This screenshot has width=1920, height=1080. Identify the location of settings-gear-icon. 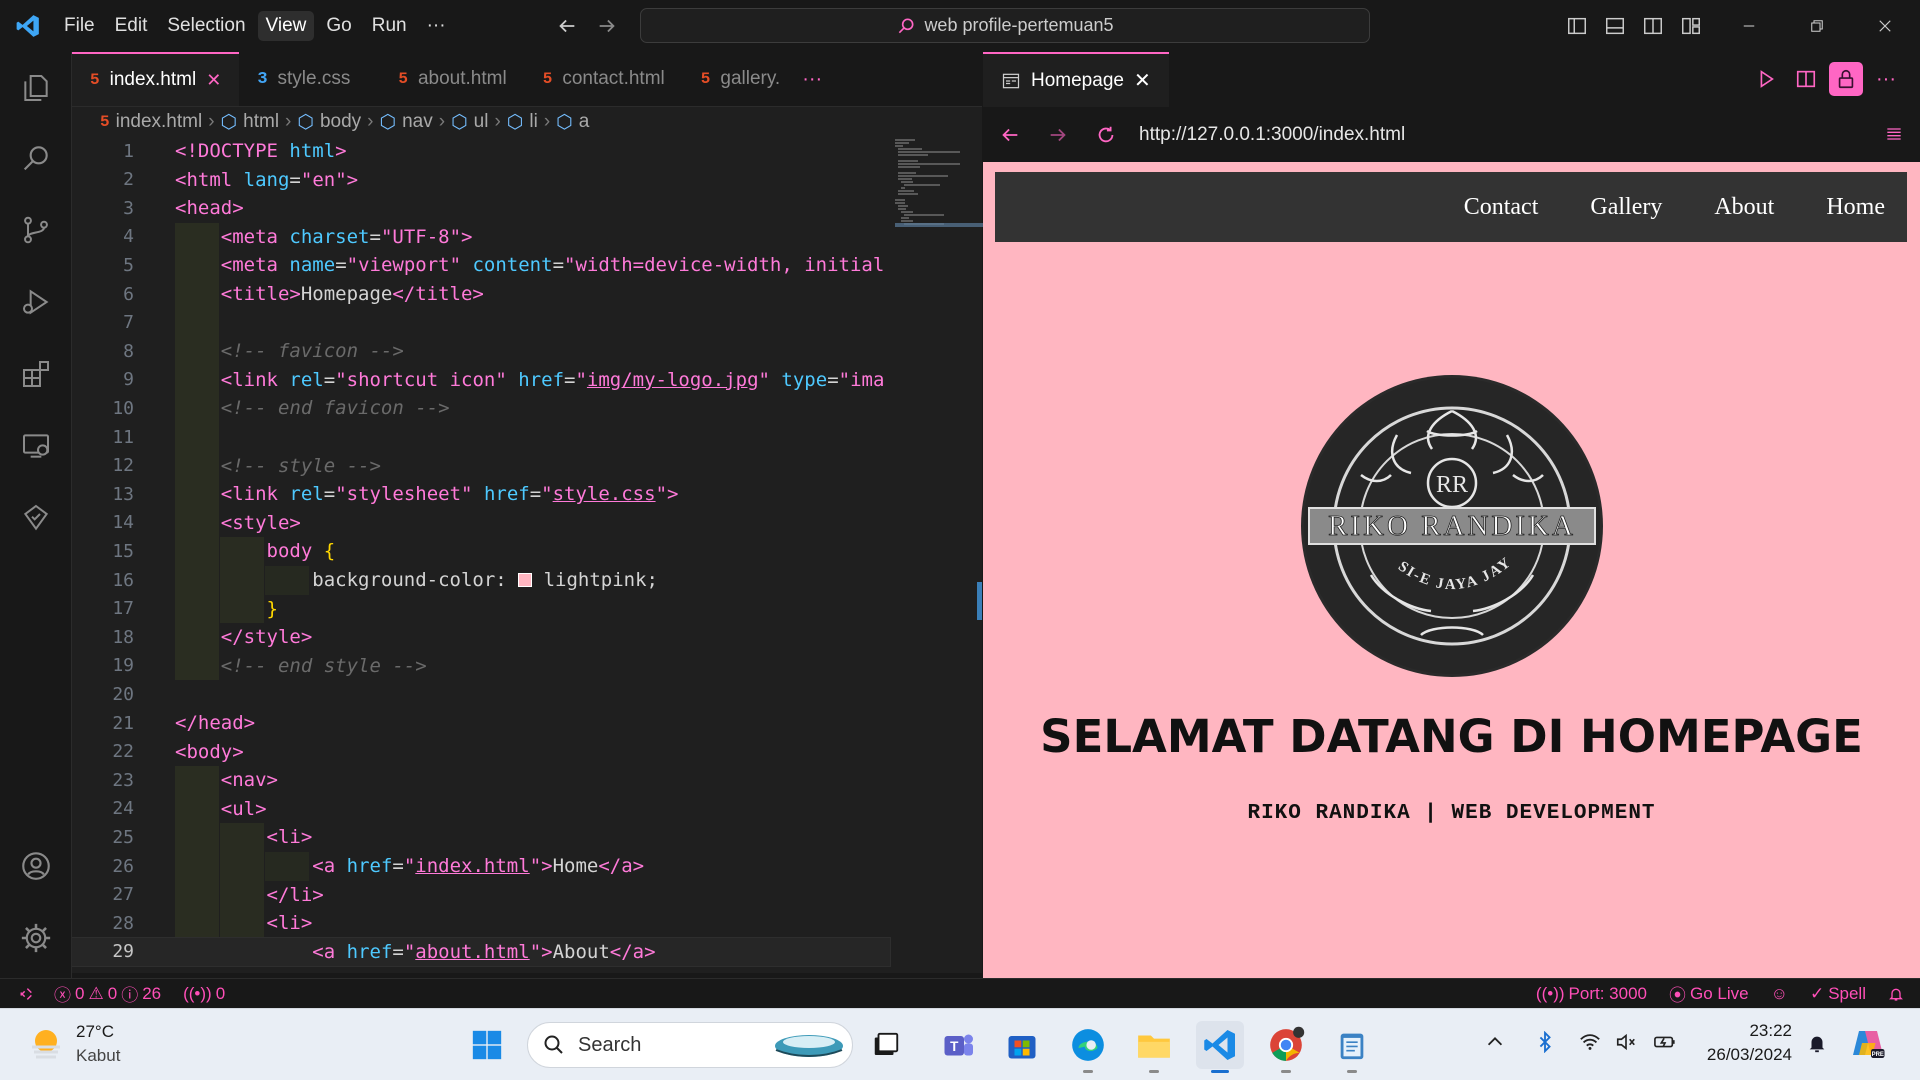
(36, 938).